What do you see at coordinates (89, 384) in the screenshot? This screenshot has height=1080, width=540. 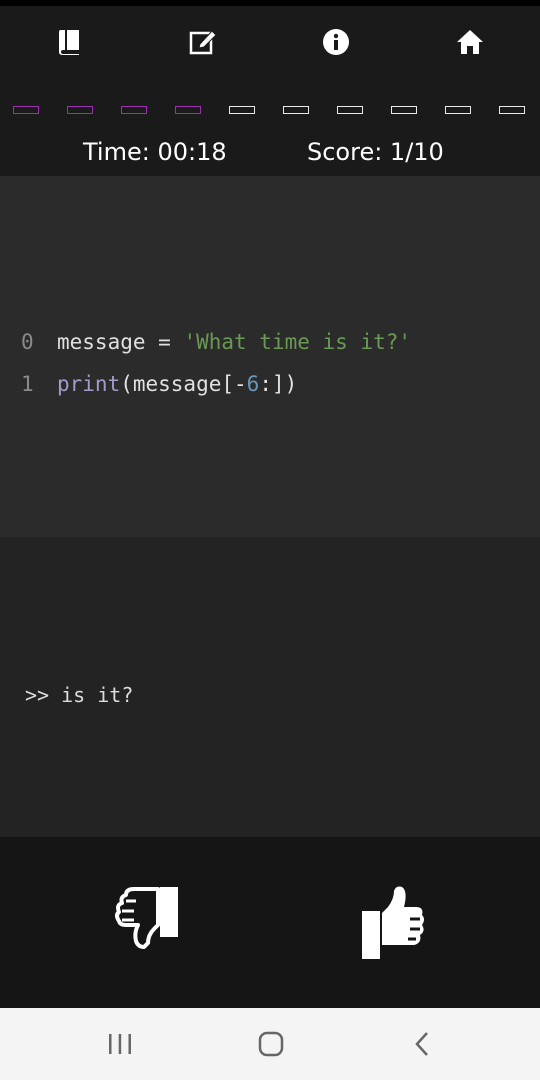 I see `code-token: print` at bounding box center [89, 384].